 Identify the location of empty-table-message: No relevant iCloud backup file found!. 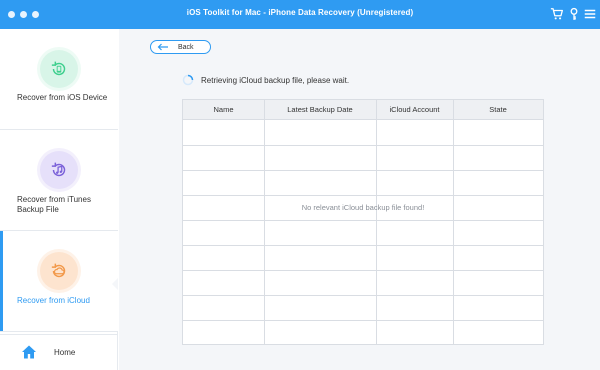
(363, 207).